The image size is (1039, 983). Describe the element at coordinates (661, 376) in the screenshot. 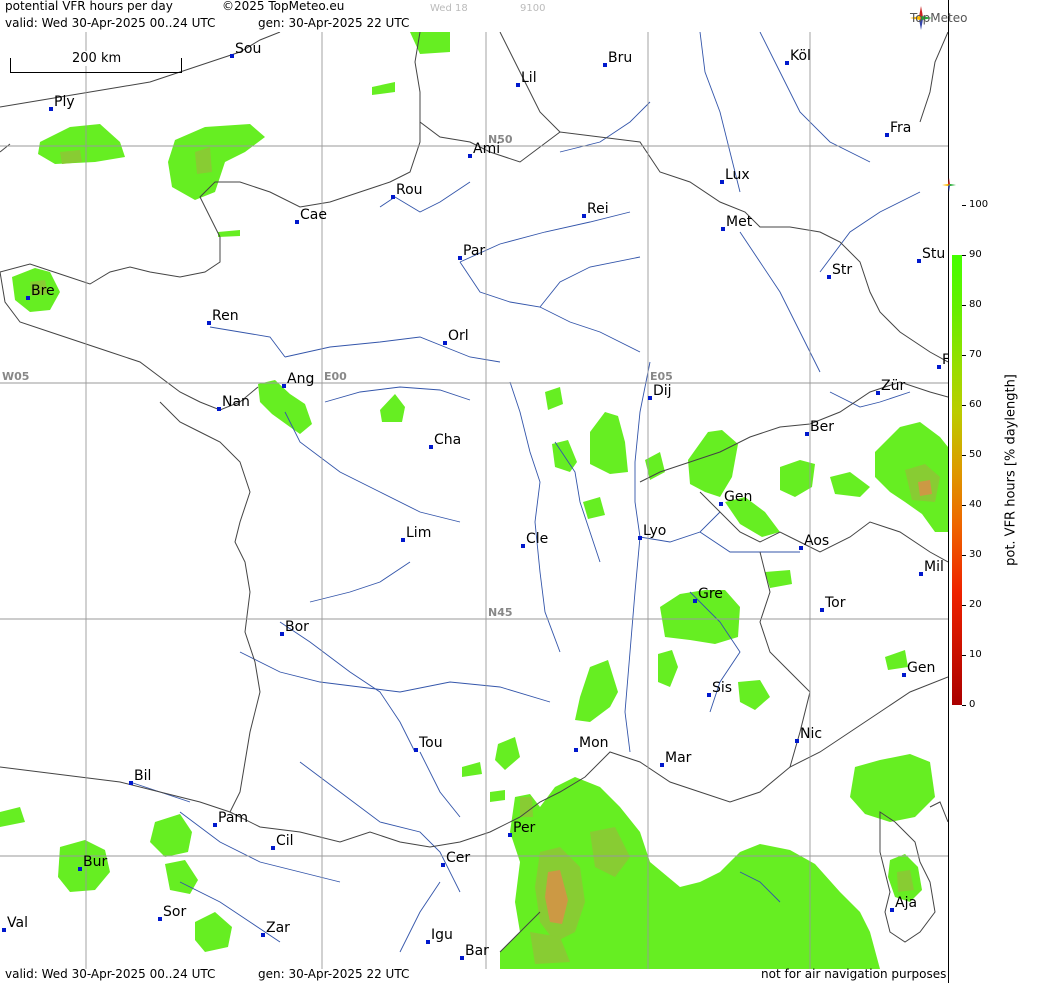

I see `grid-label-e05: E05` at that location.